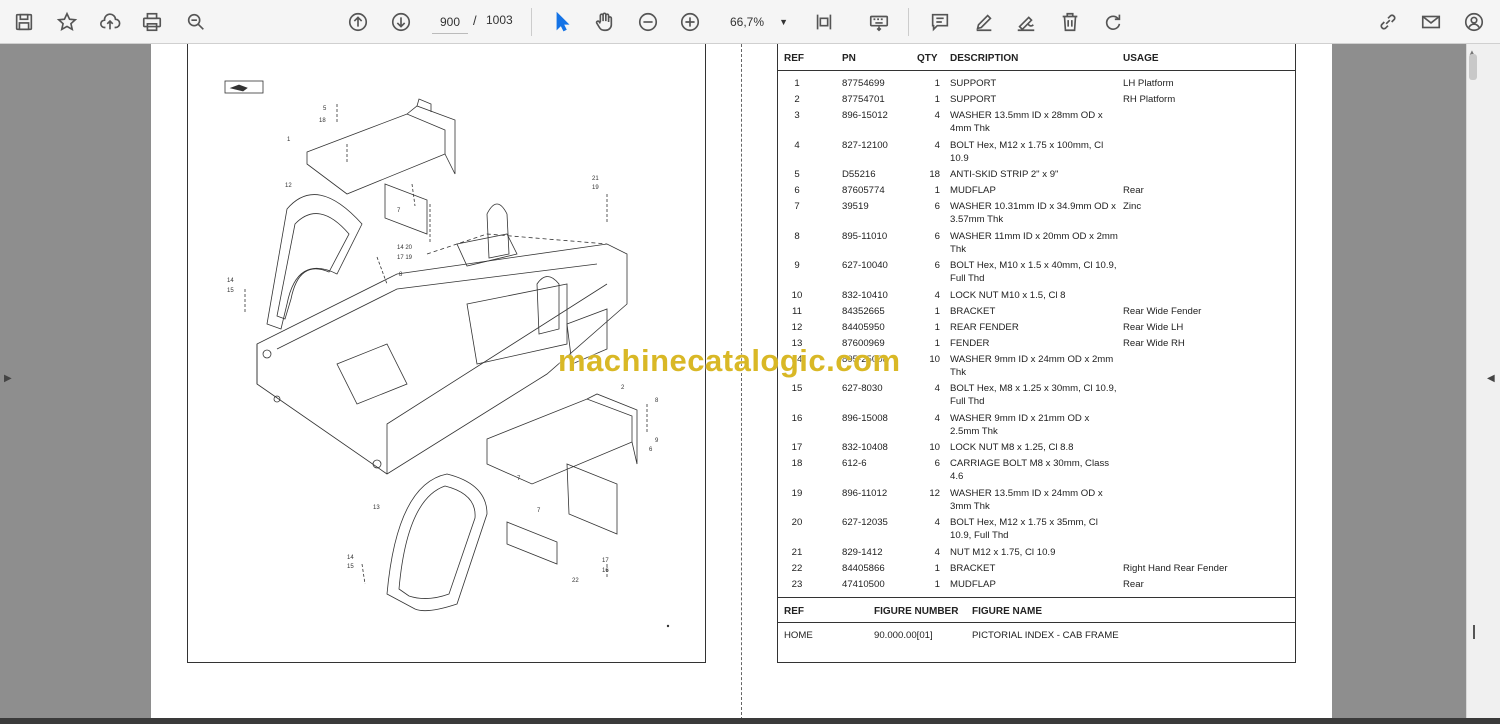 Image resolution: width=1500 pixels, height=724 pixels. What do you see at coordinates (289, 140) in the screenshot?
I see `svg-text: 1` at bounding box center [289, 140].